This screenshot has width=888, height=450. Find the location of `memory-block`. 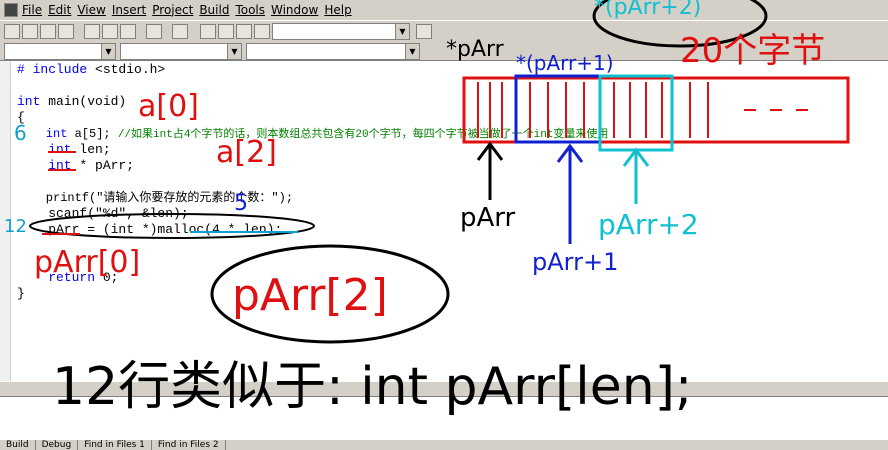

memory-block is located at coordinates (656, 110).